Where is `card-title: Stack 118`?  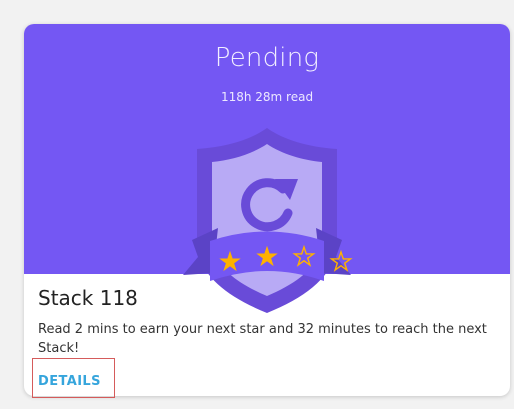
card-title: Stack 118 is located at coordinates (88, 298).